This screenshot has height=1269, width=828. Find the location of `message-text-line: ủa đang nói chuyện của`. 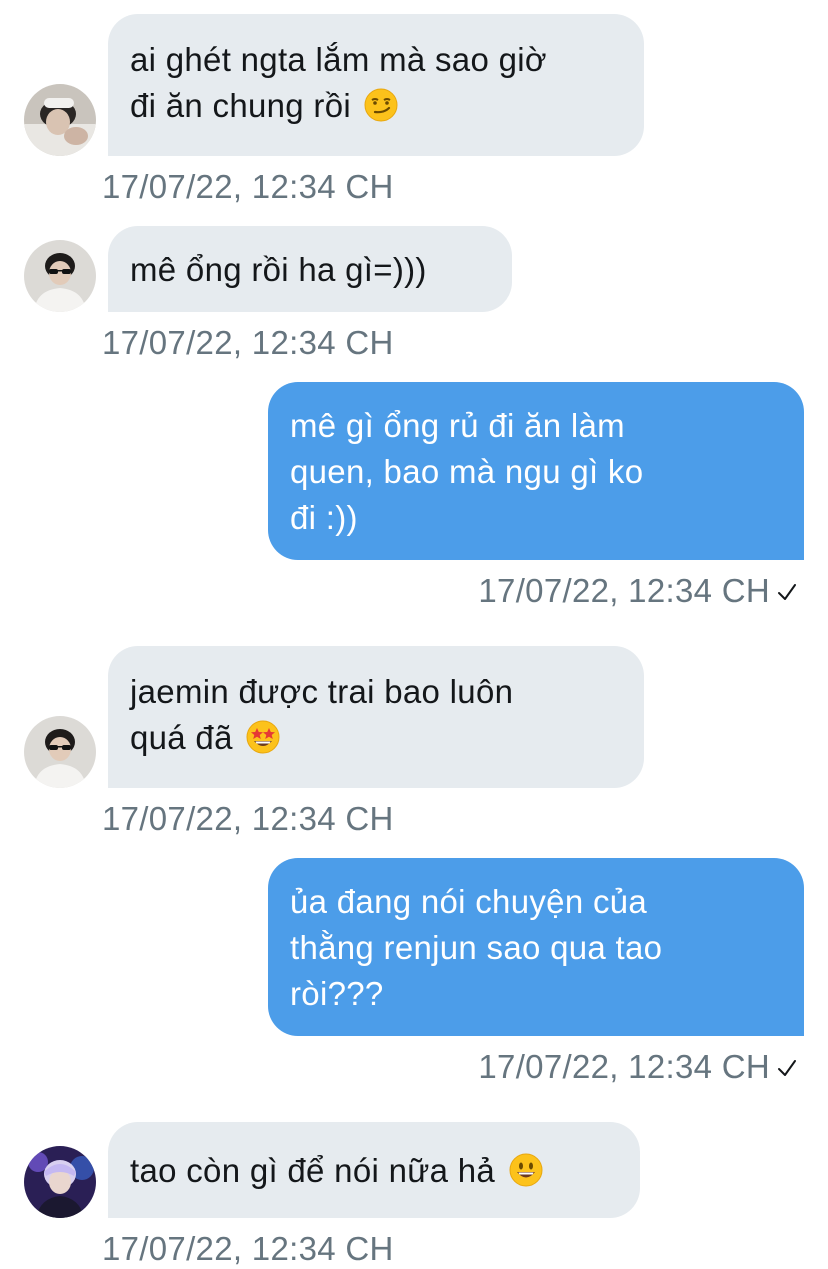

message-text-line: ủa đang nói chuyện của is located at coordinates (469, 901).